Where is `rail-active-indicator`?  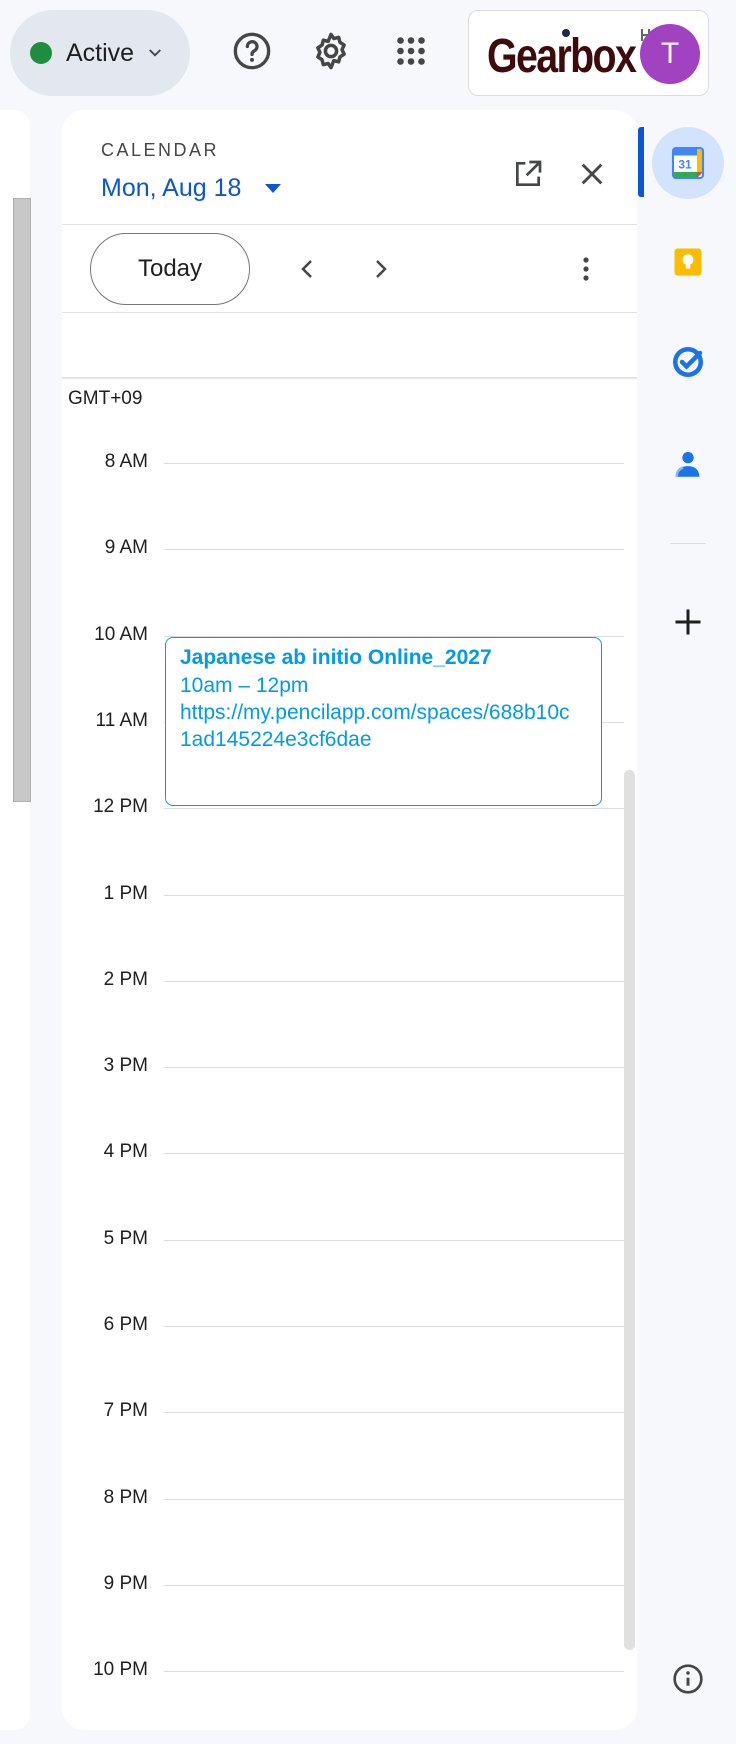
rail-active-indicator is located at coordinates (641, 162).